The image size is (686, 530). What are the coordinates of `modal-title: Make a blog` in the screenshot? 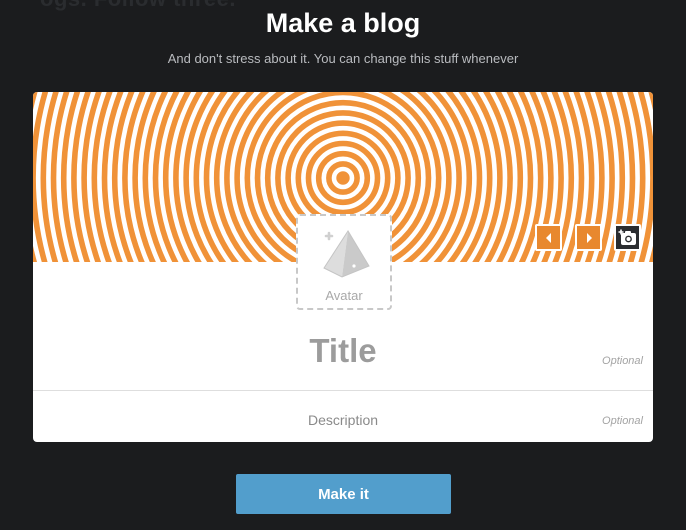 It's located at (343, 23).